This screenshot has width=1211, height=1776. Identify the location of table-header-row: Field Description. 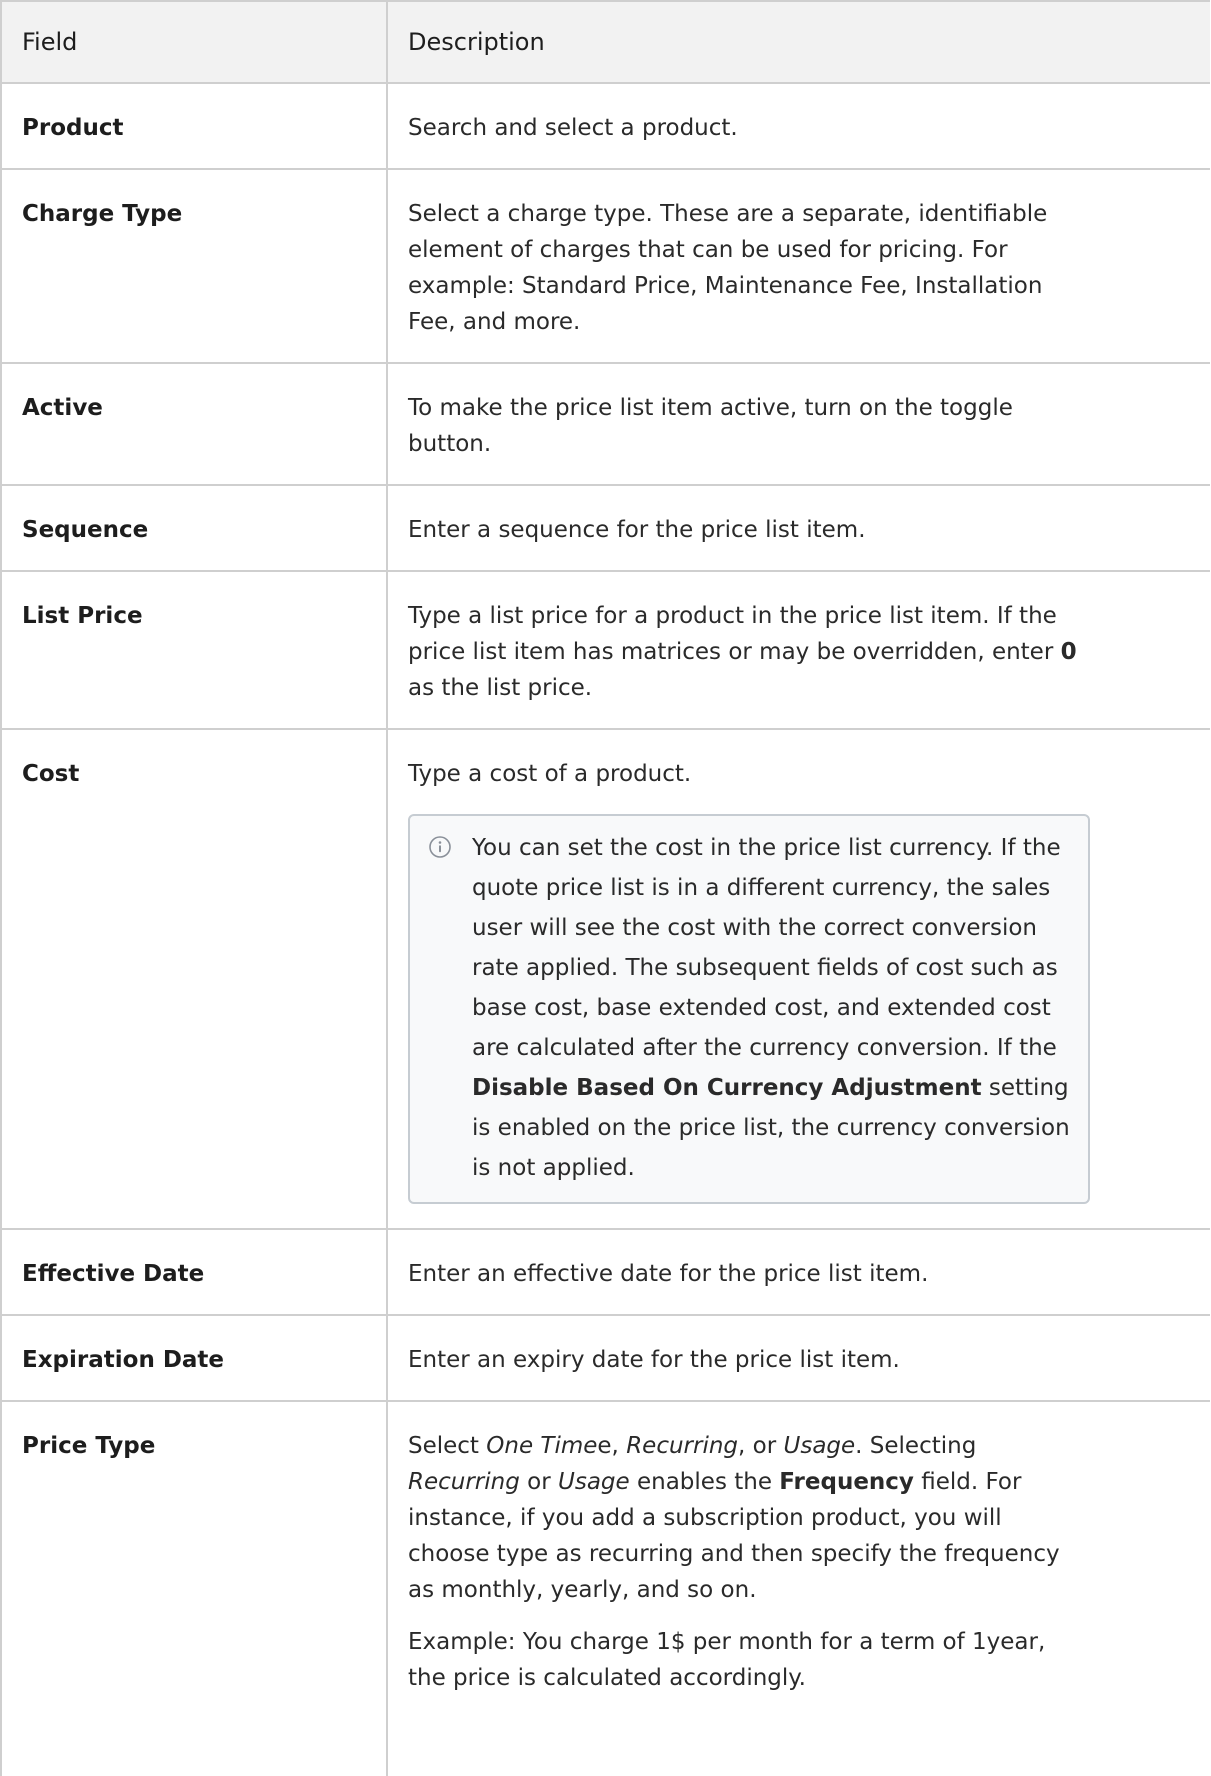
(605, 42).